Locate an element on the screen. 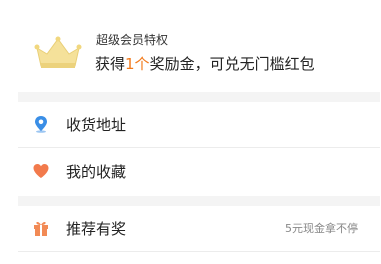  menu-item-address-label: 收货地址 is located at coordinates (96, 125).